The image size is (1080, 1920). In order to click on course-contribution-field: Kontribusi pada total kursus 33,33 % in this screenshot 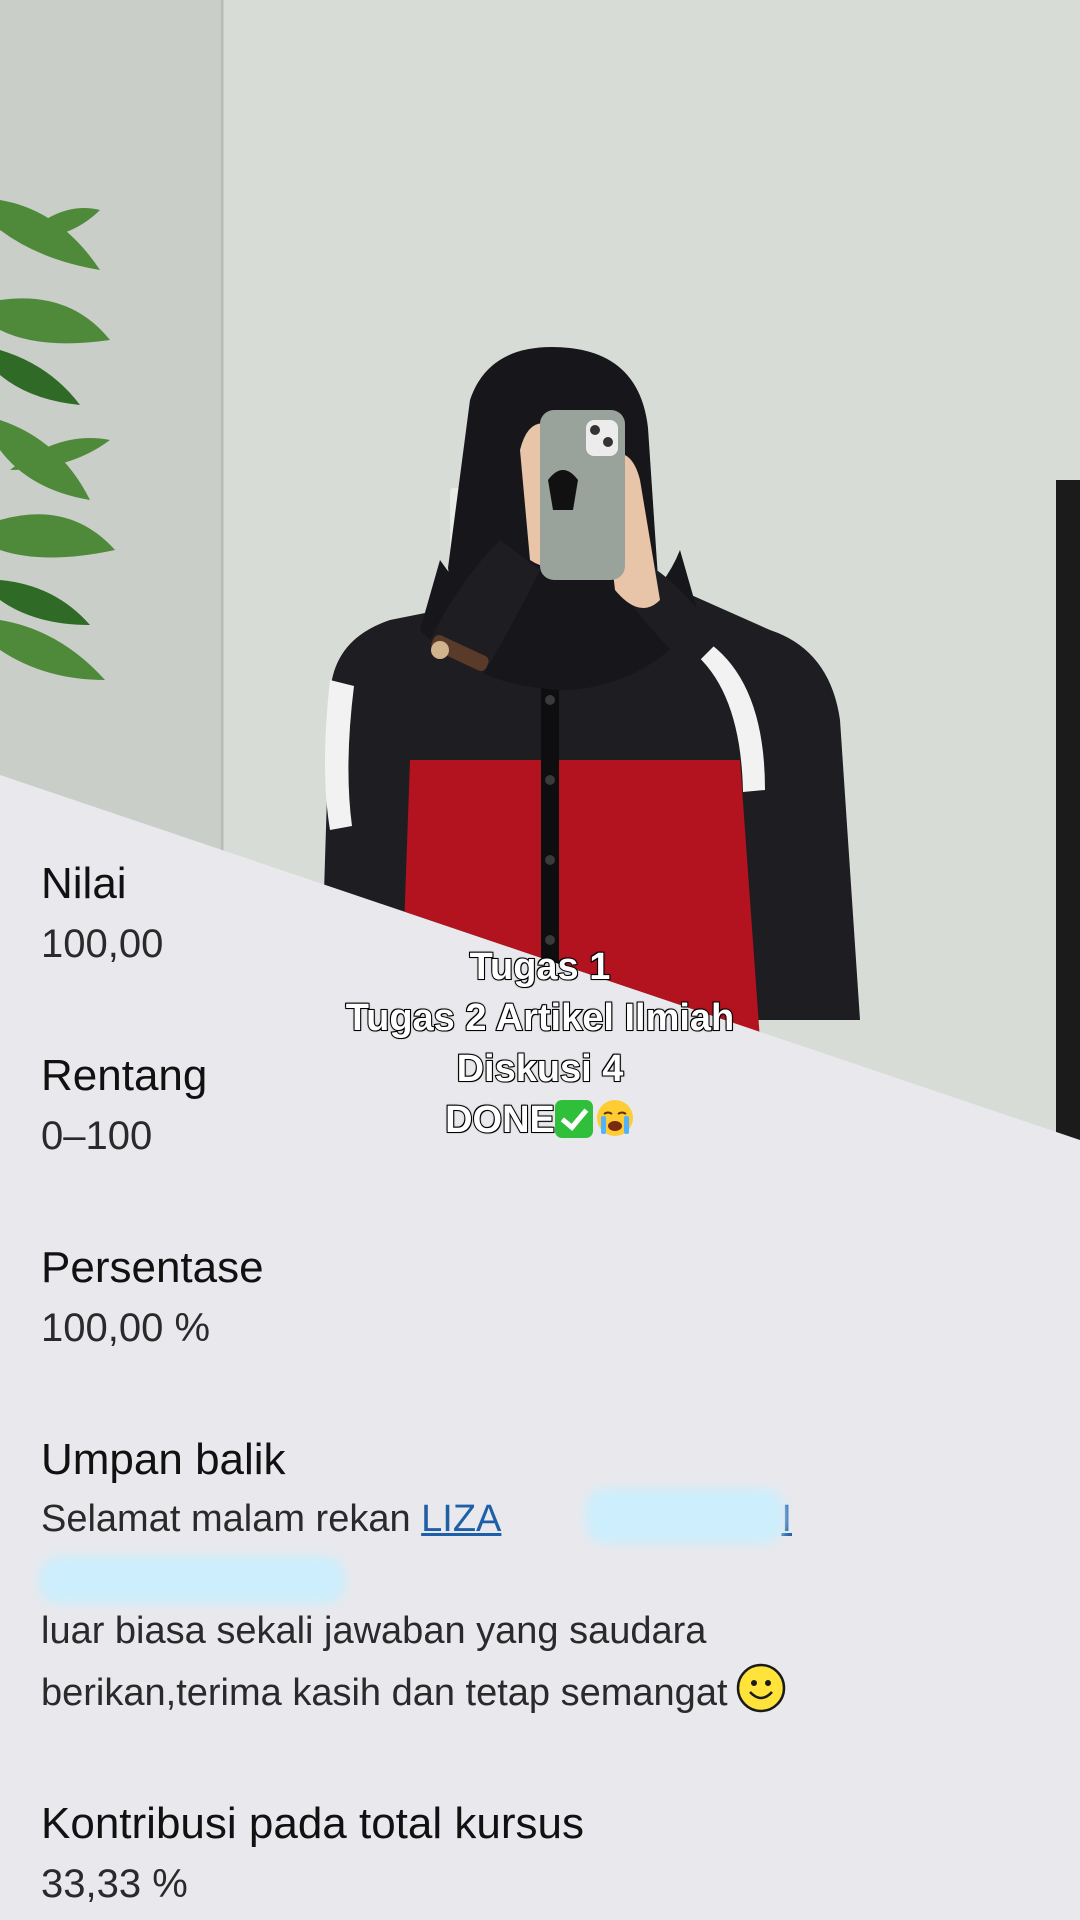, I will do `click(312, 1852)`.